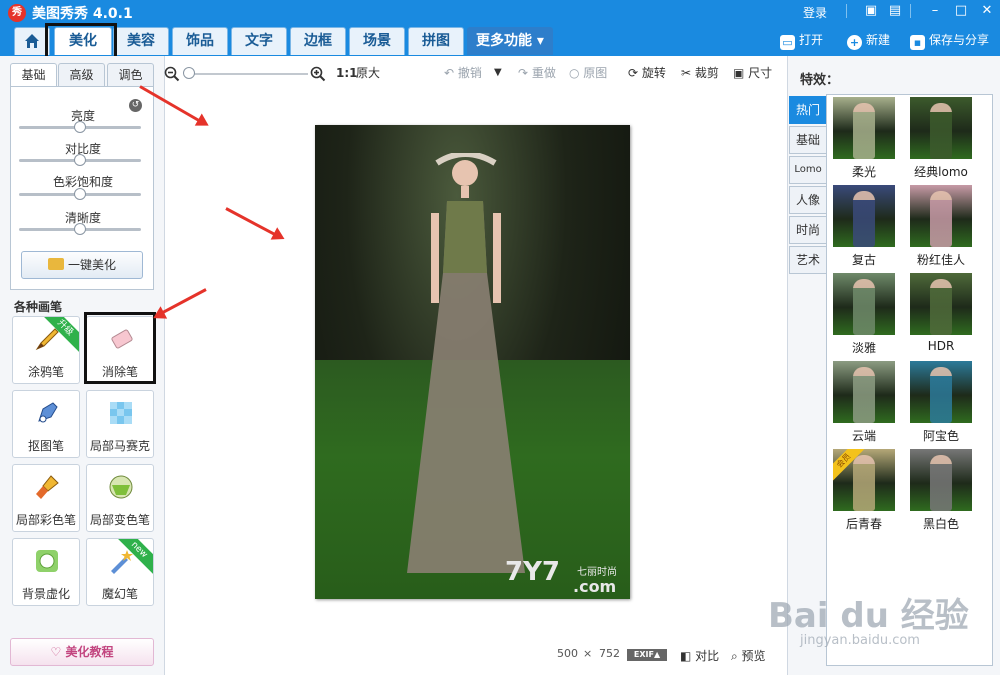 The image size is (1000, 675). What do you see at coordinates (46, 350) in the screenshot?
I see `brush-doodle: 升级 涂鸦笔` at bounding box center [46, 350].